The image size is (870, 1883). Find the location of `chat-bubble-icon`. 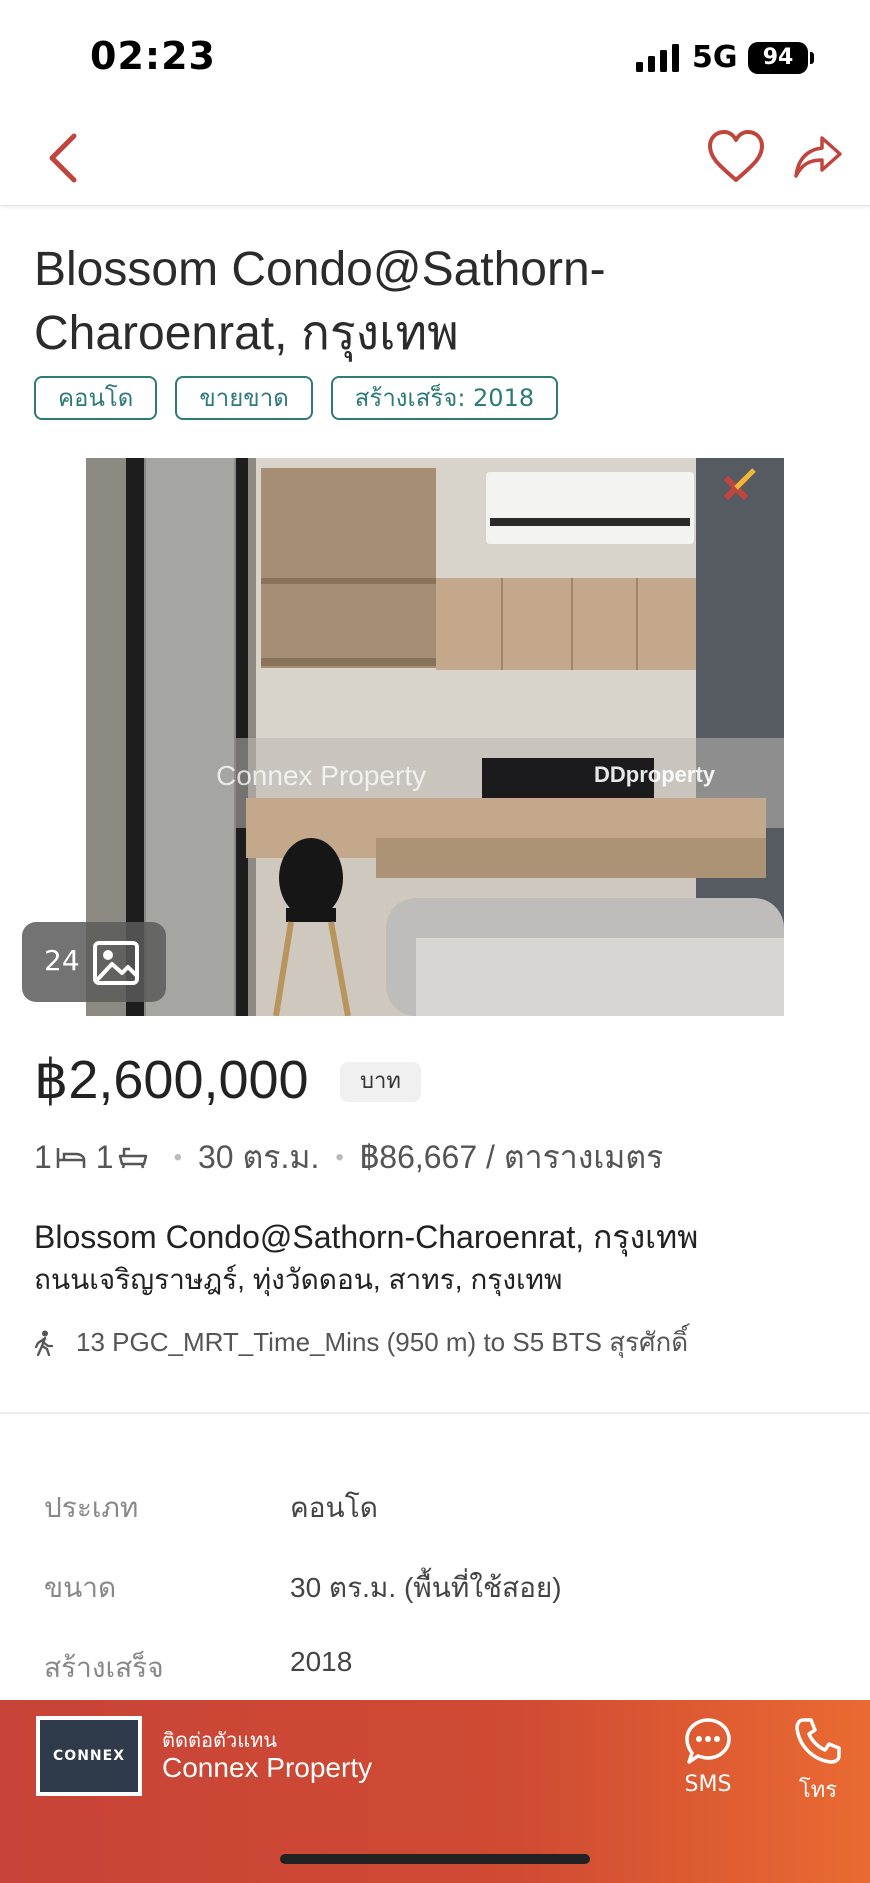

chat-bubble-icon is located at coordinates (708, 1741).